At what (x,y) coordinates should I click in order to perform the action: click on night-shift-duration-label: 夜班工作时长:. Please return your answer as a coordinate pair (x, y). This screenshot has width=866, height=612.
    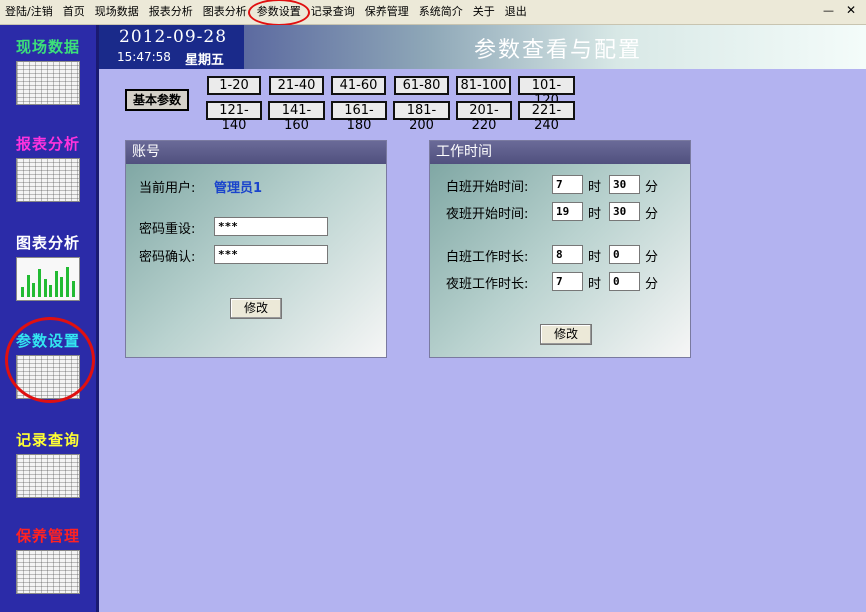
    Looking at the image, I should click on (487, 284).